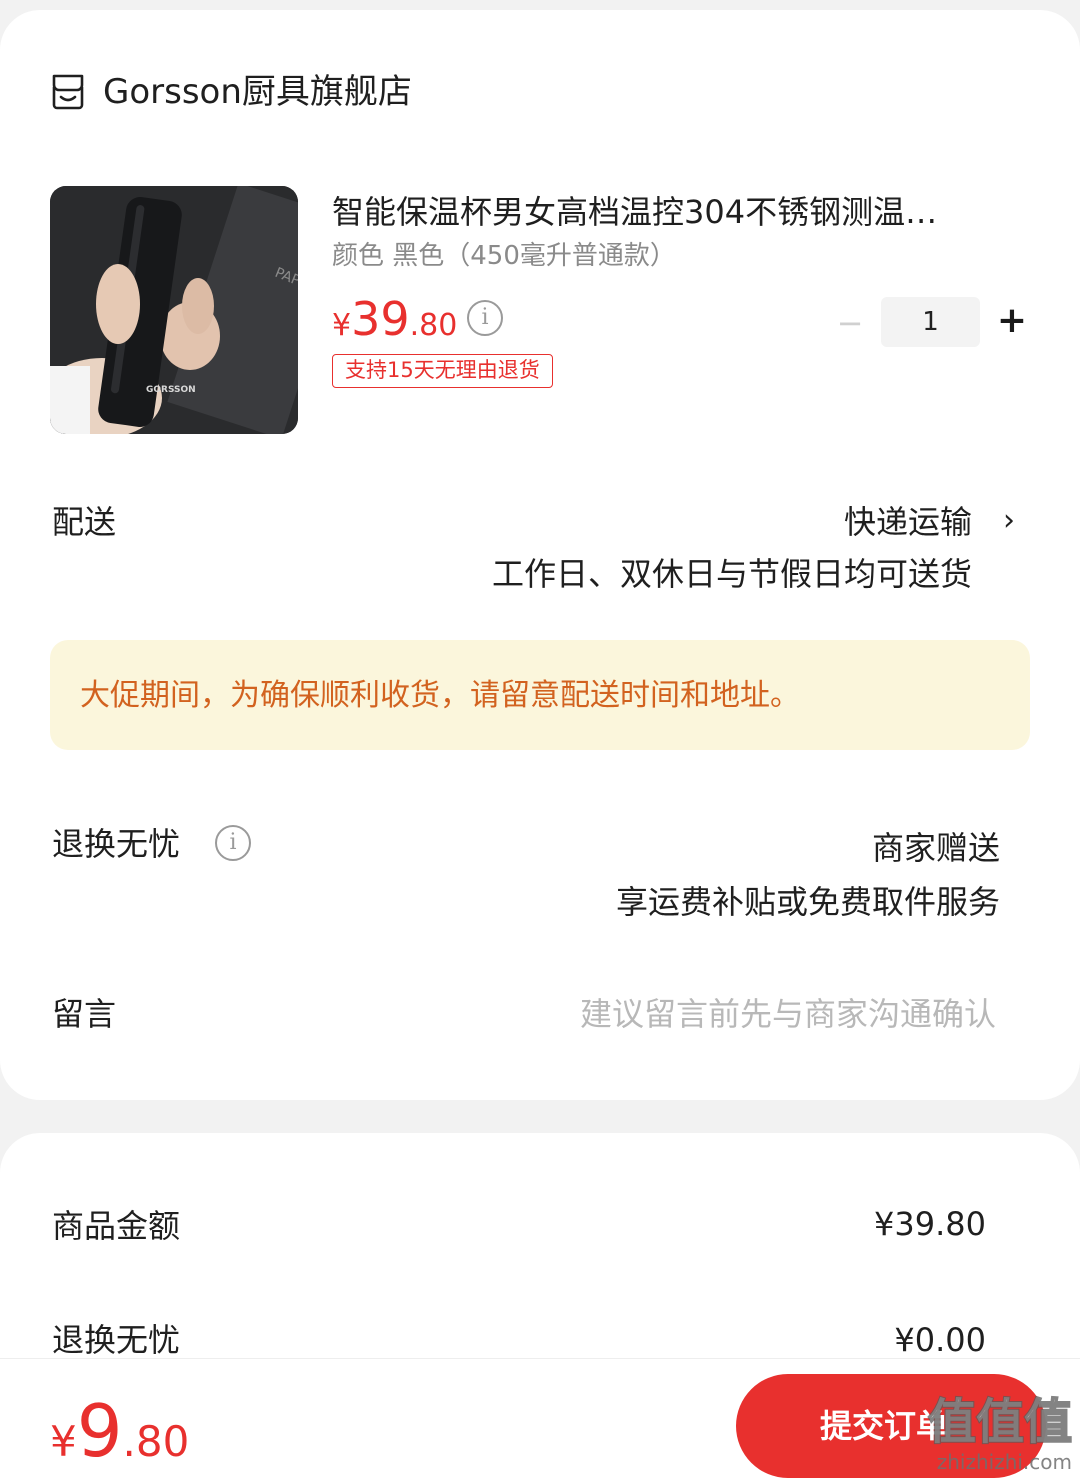  Describe the element at coordinates (1015, 521) in the screenshot. I see `chevron-right-icon: ›` at that location.